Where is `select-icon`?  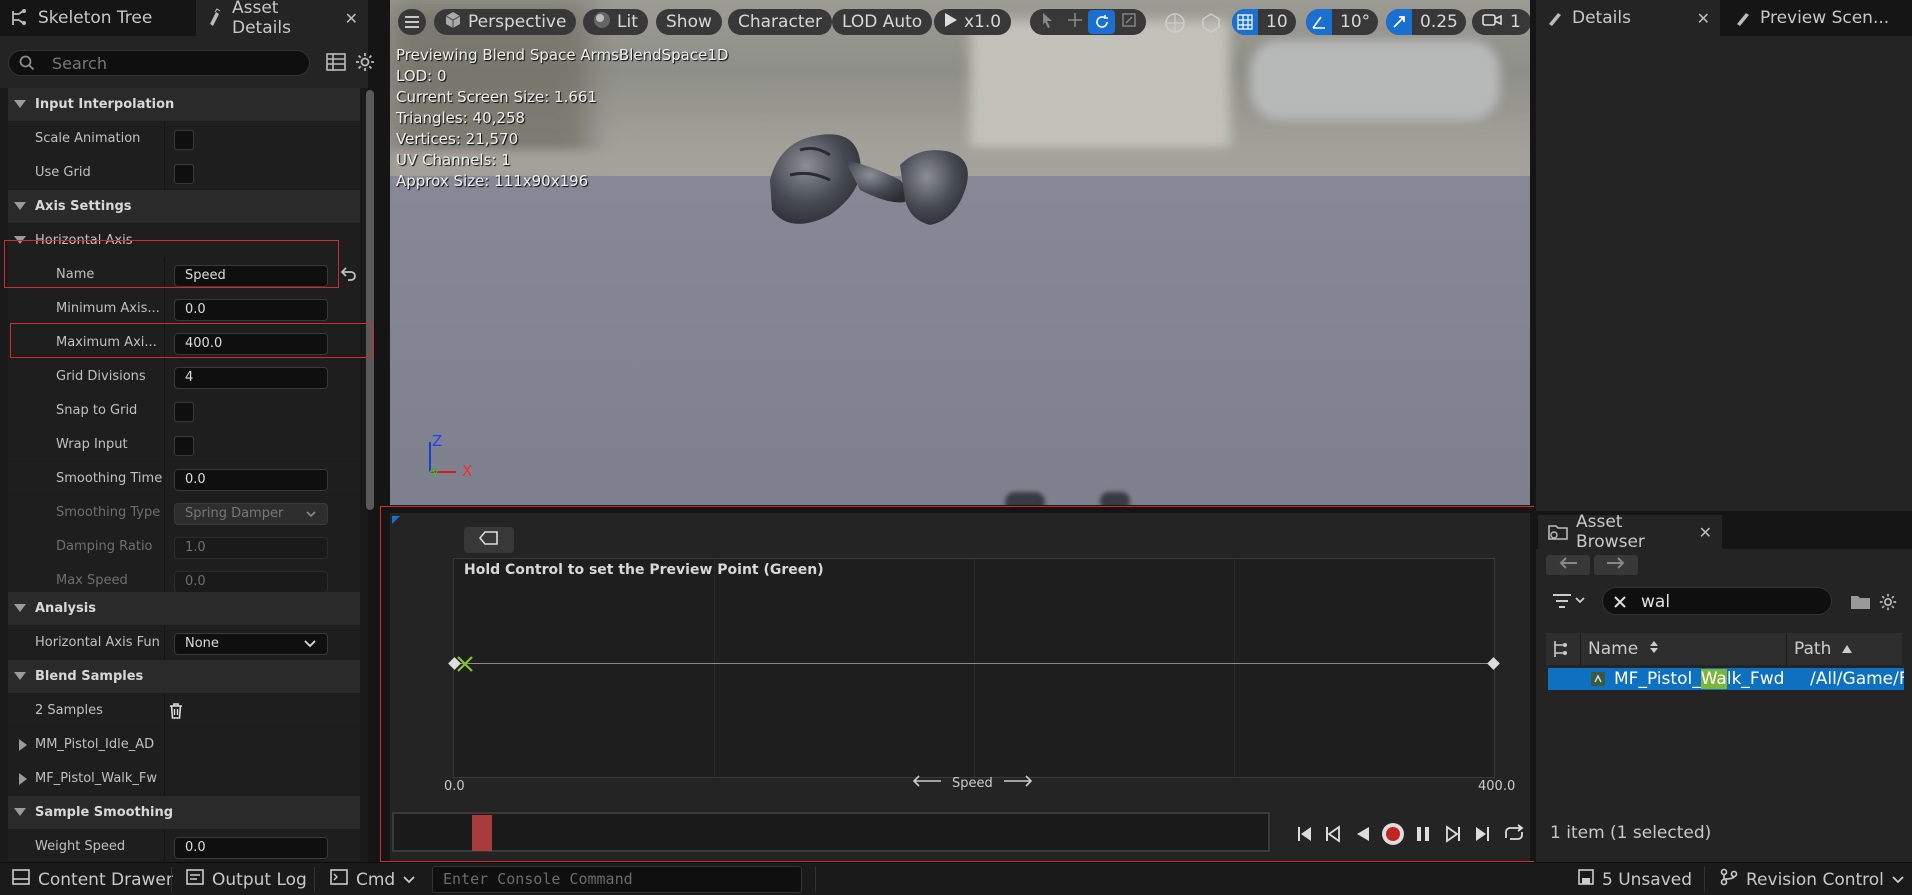 select-icon is located at coordinates (1047, 22).